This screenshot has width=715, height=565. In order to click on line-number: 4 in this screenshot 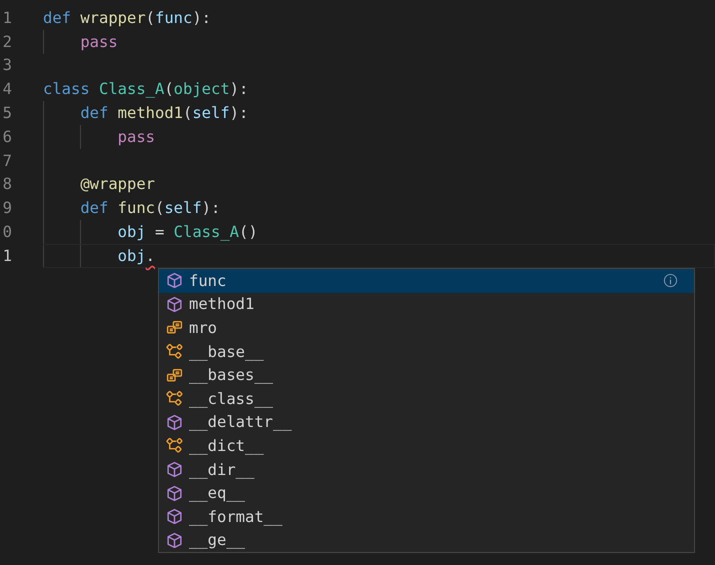, I will do `click(7, 89)`.